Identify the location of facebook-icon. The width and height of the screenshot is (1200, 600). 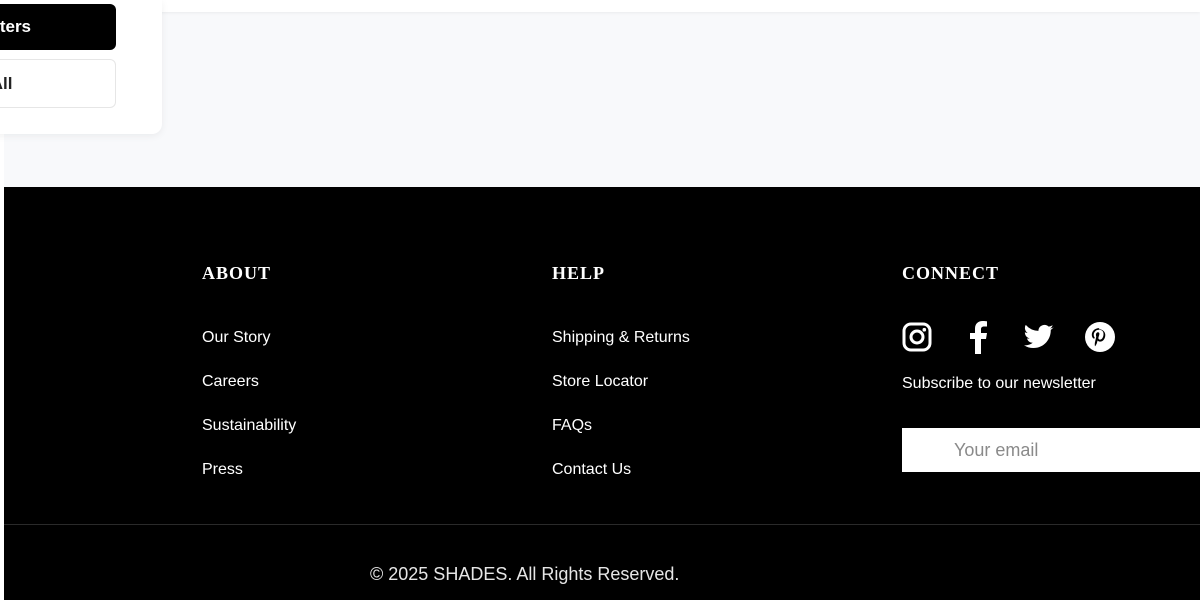
(978, 337).